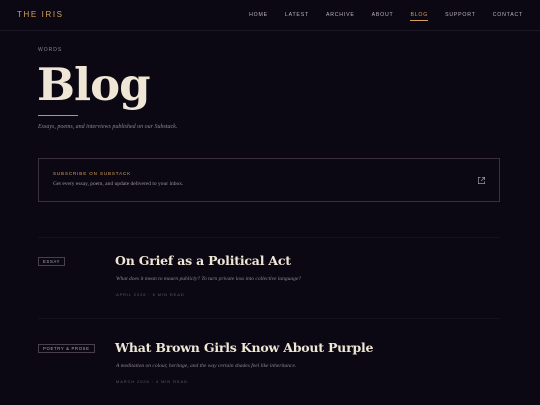 The width and height of the screenshot is (540, 405). Describe the element at coordinates (340, 16) in the screenshot. I see `nav-link-archive: ARCHIVE` at that location.